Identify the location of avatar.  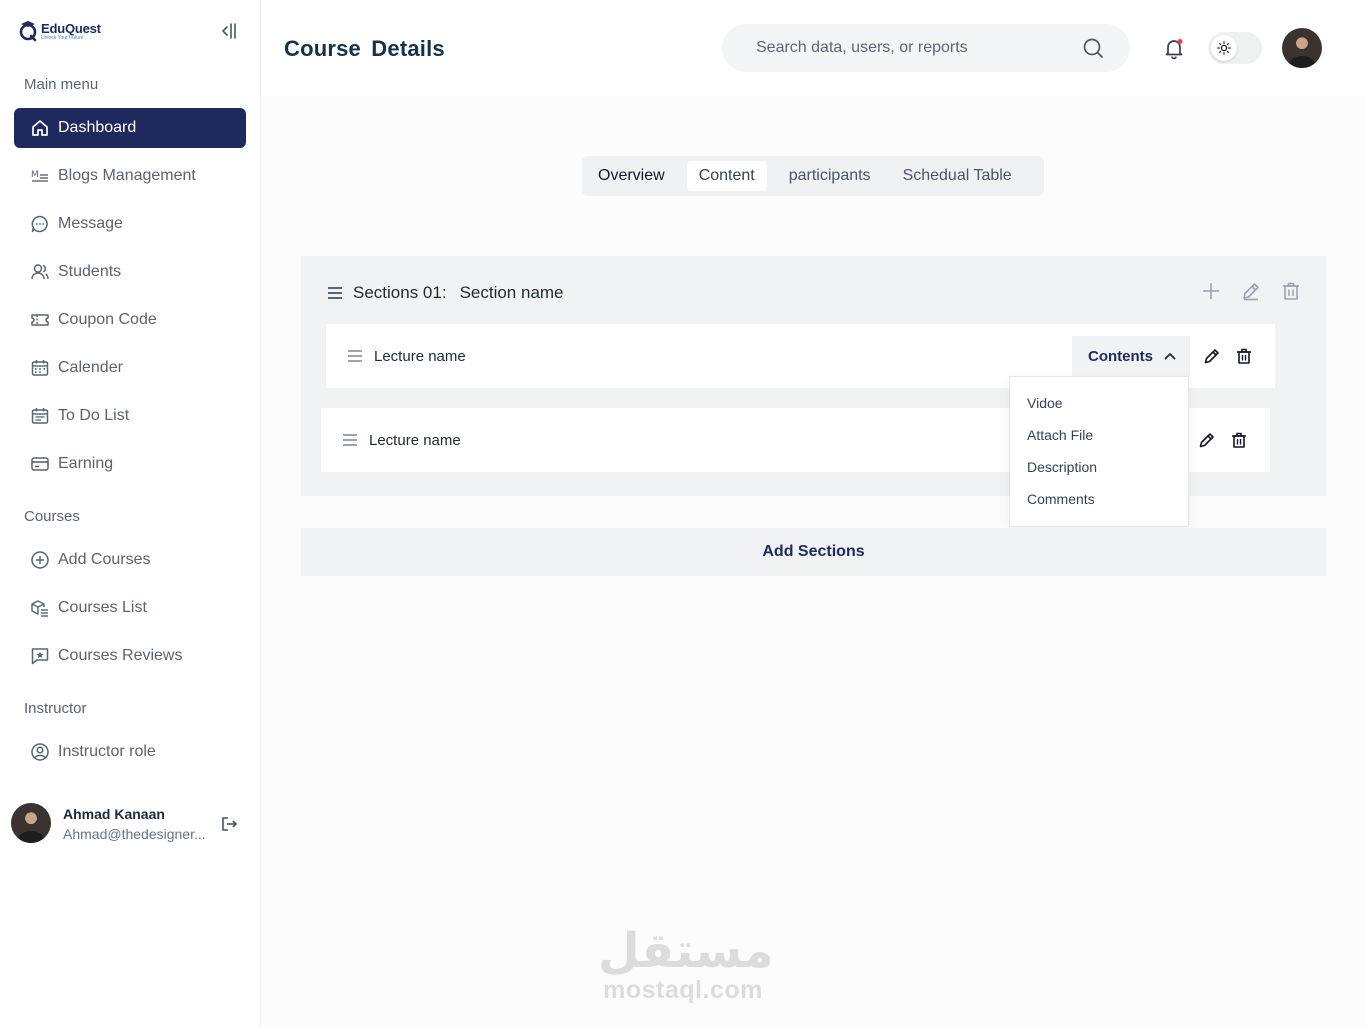
(31, 823).